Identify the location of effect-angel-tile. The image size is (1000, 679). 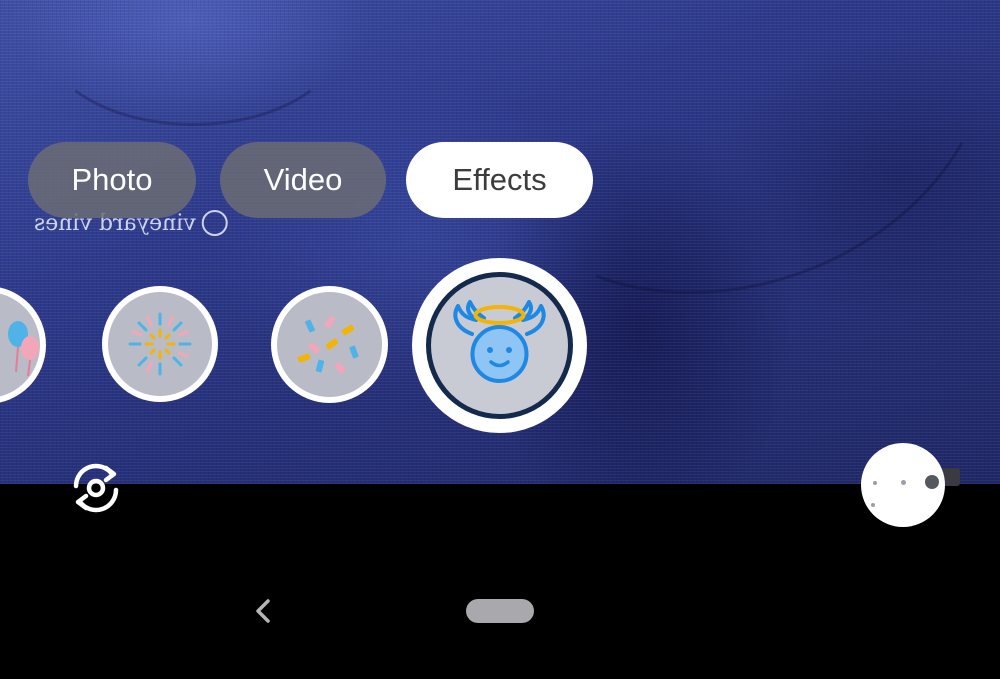
(499, 345).